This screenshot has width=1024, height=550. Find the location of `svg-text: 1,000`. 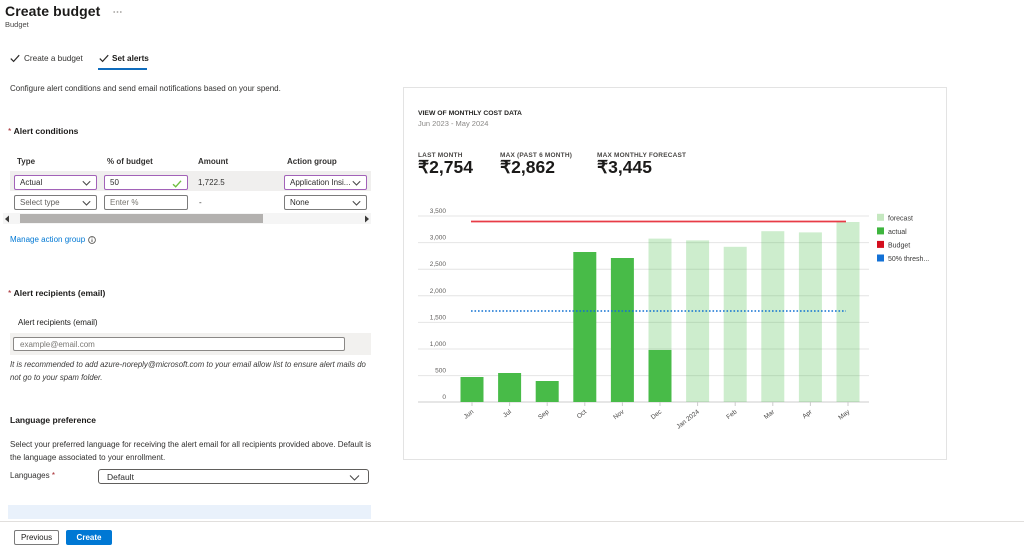

svg-text: 1,000 is located at coordinates (438, 344).